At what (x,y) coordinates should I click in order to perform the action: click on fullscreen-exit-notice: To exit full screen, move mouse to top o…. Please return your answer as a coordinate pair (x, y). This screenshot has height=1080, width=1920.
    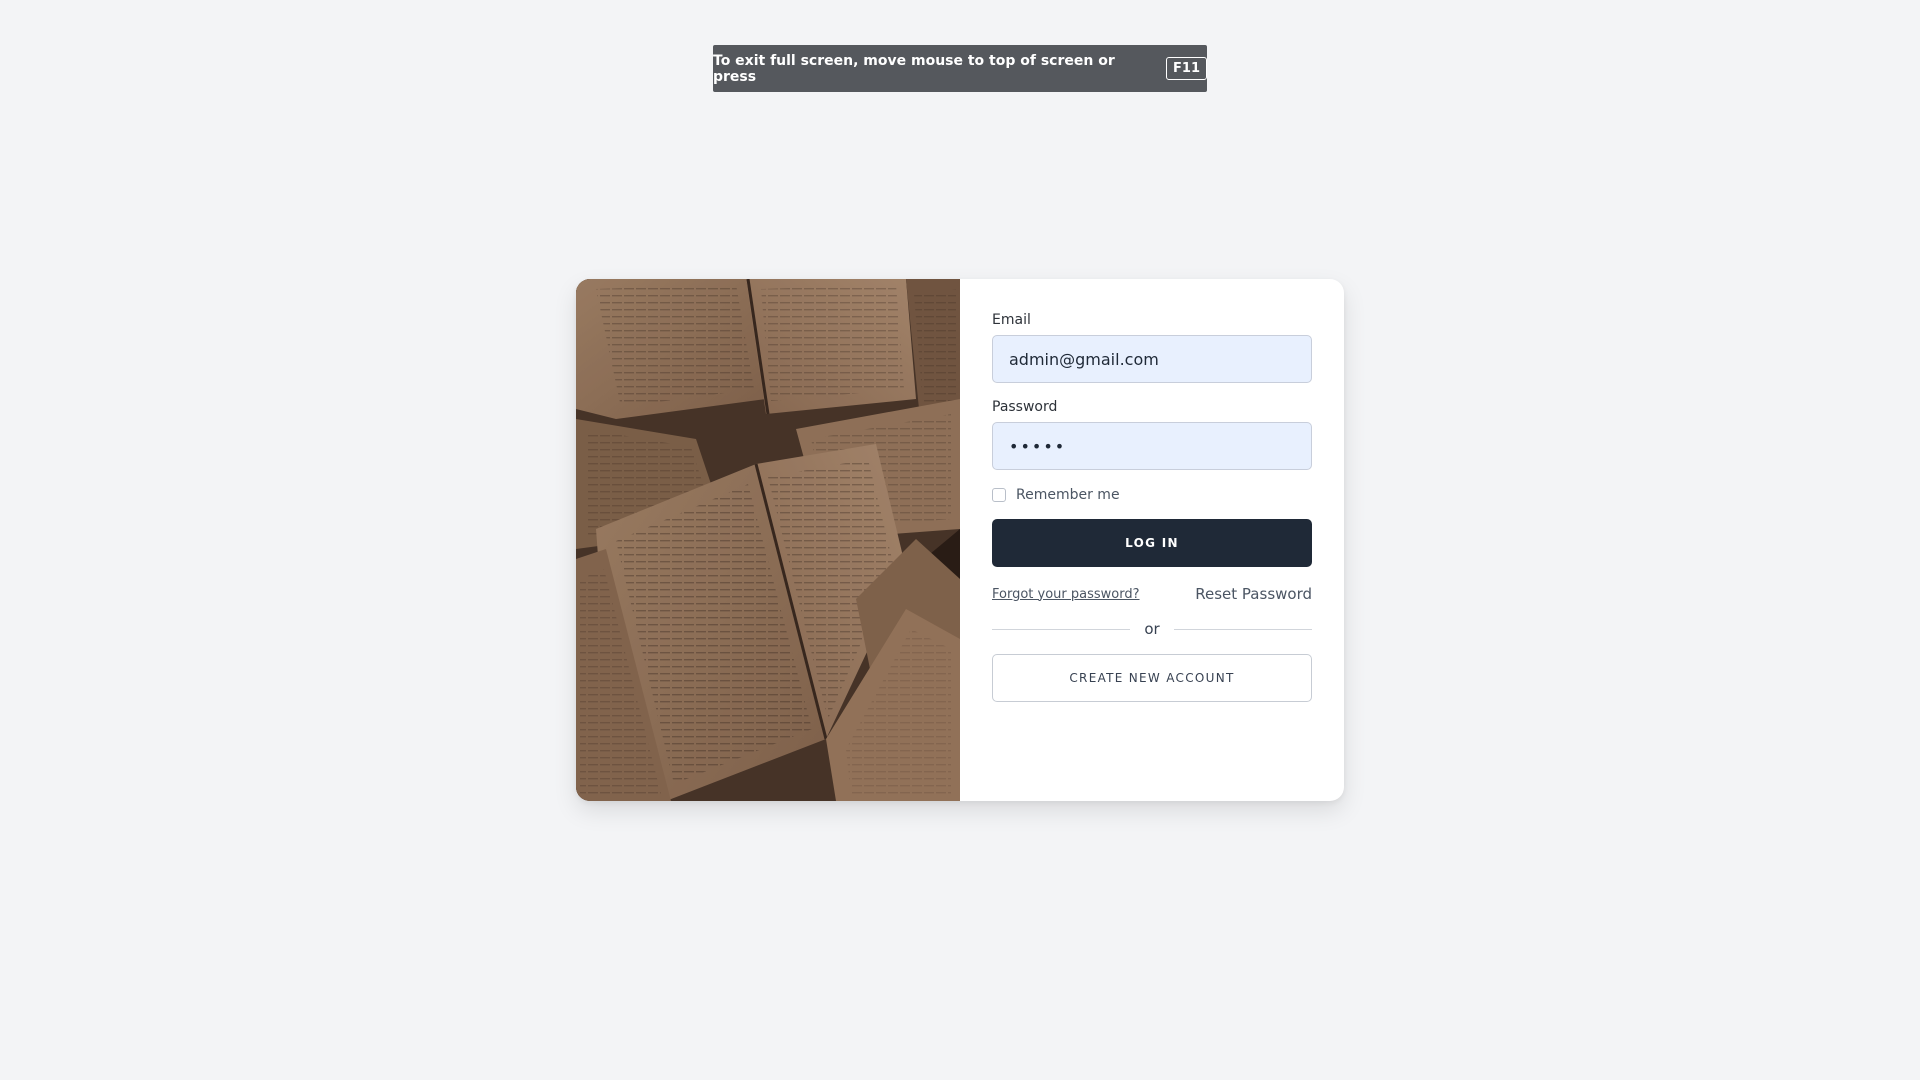
    Looking at the image, I should click on (960, 68).